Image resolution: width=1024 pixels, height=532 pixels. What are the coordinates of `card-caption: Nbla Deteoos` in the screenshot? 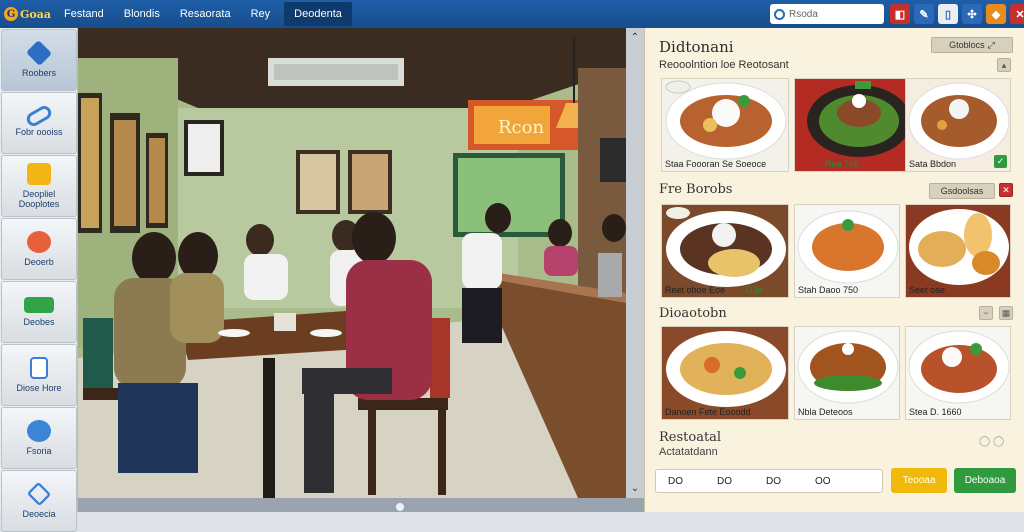 It's located at (825, 412).